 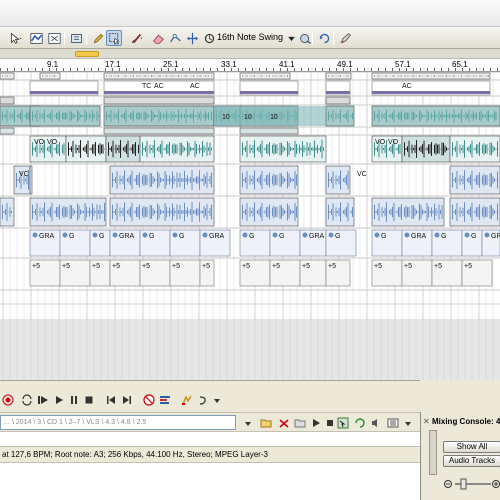 What do you see at coordinates (360, 422) in the screenshot?
I see `refresh-icon` at bounding box center [360, 422].